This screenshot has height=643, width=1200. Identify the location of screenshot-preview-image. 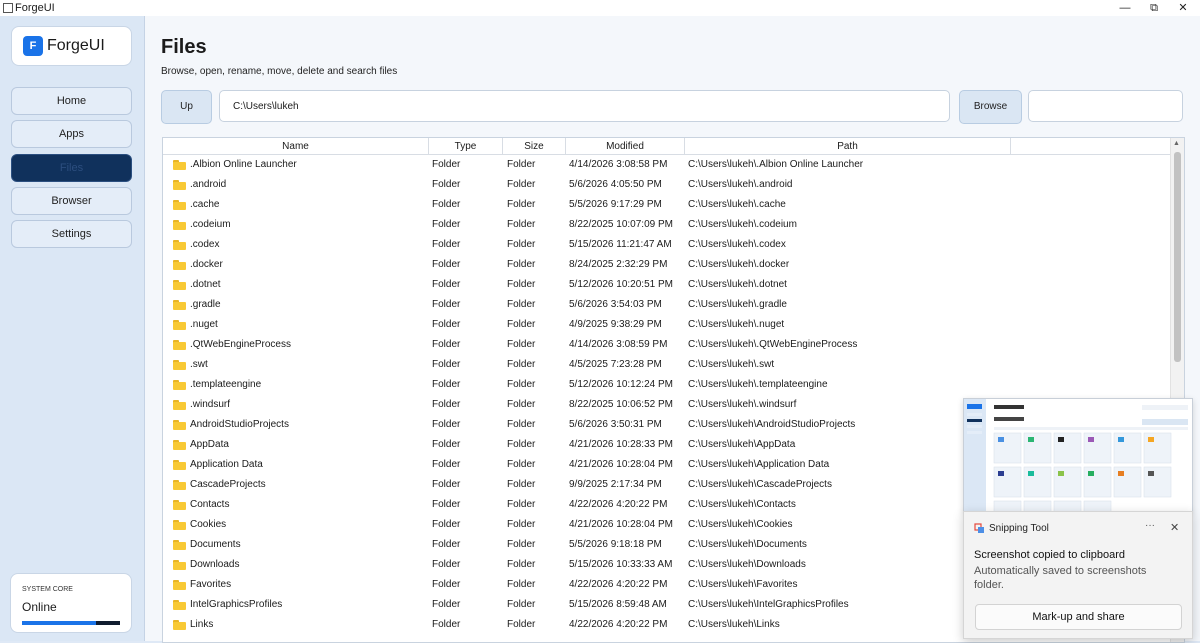
(1076, 455).